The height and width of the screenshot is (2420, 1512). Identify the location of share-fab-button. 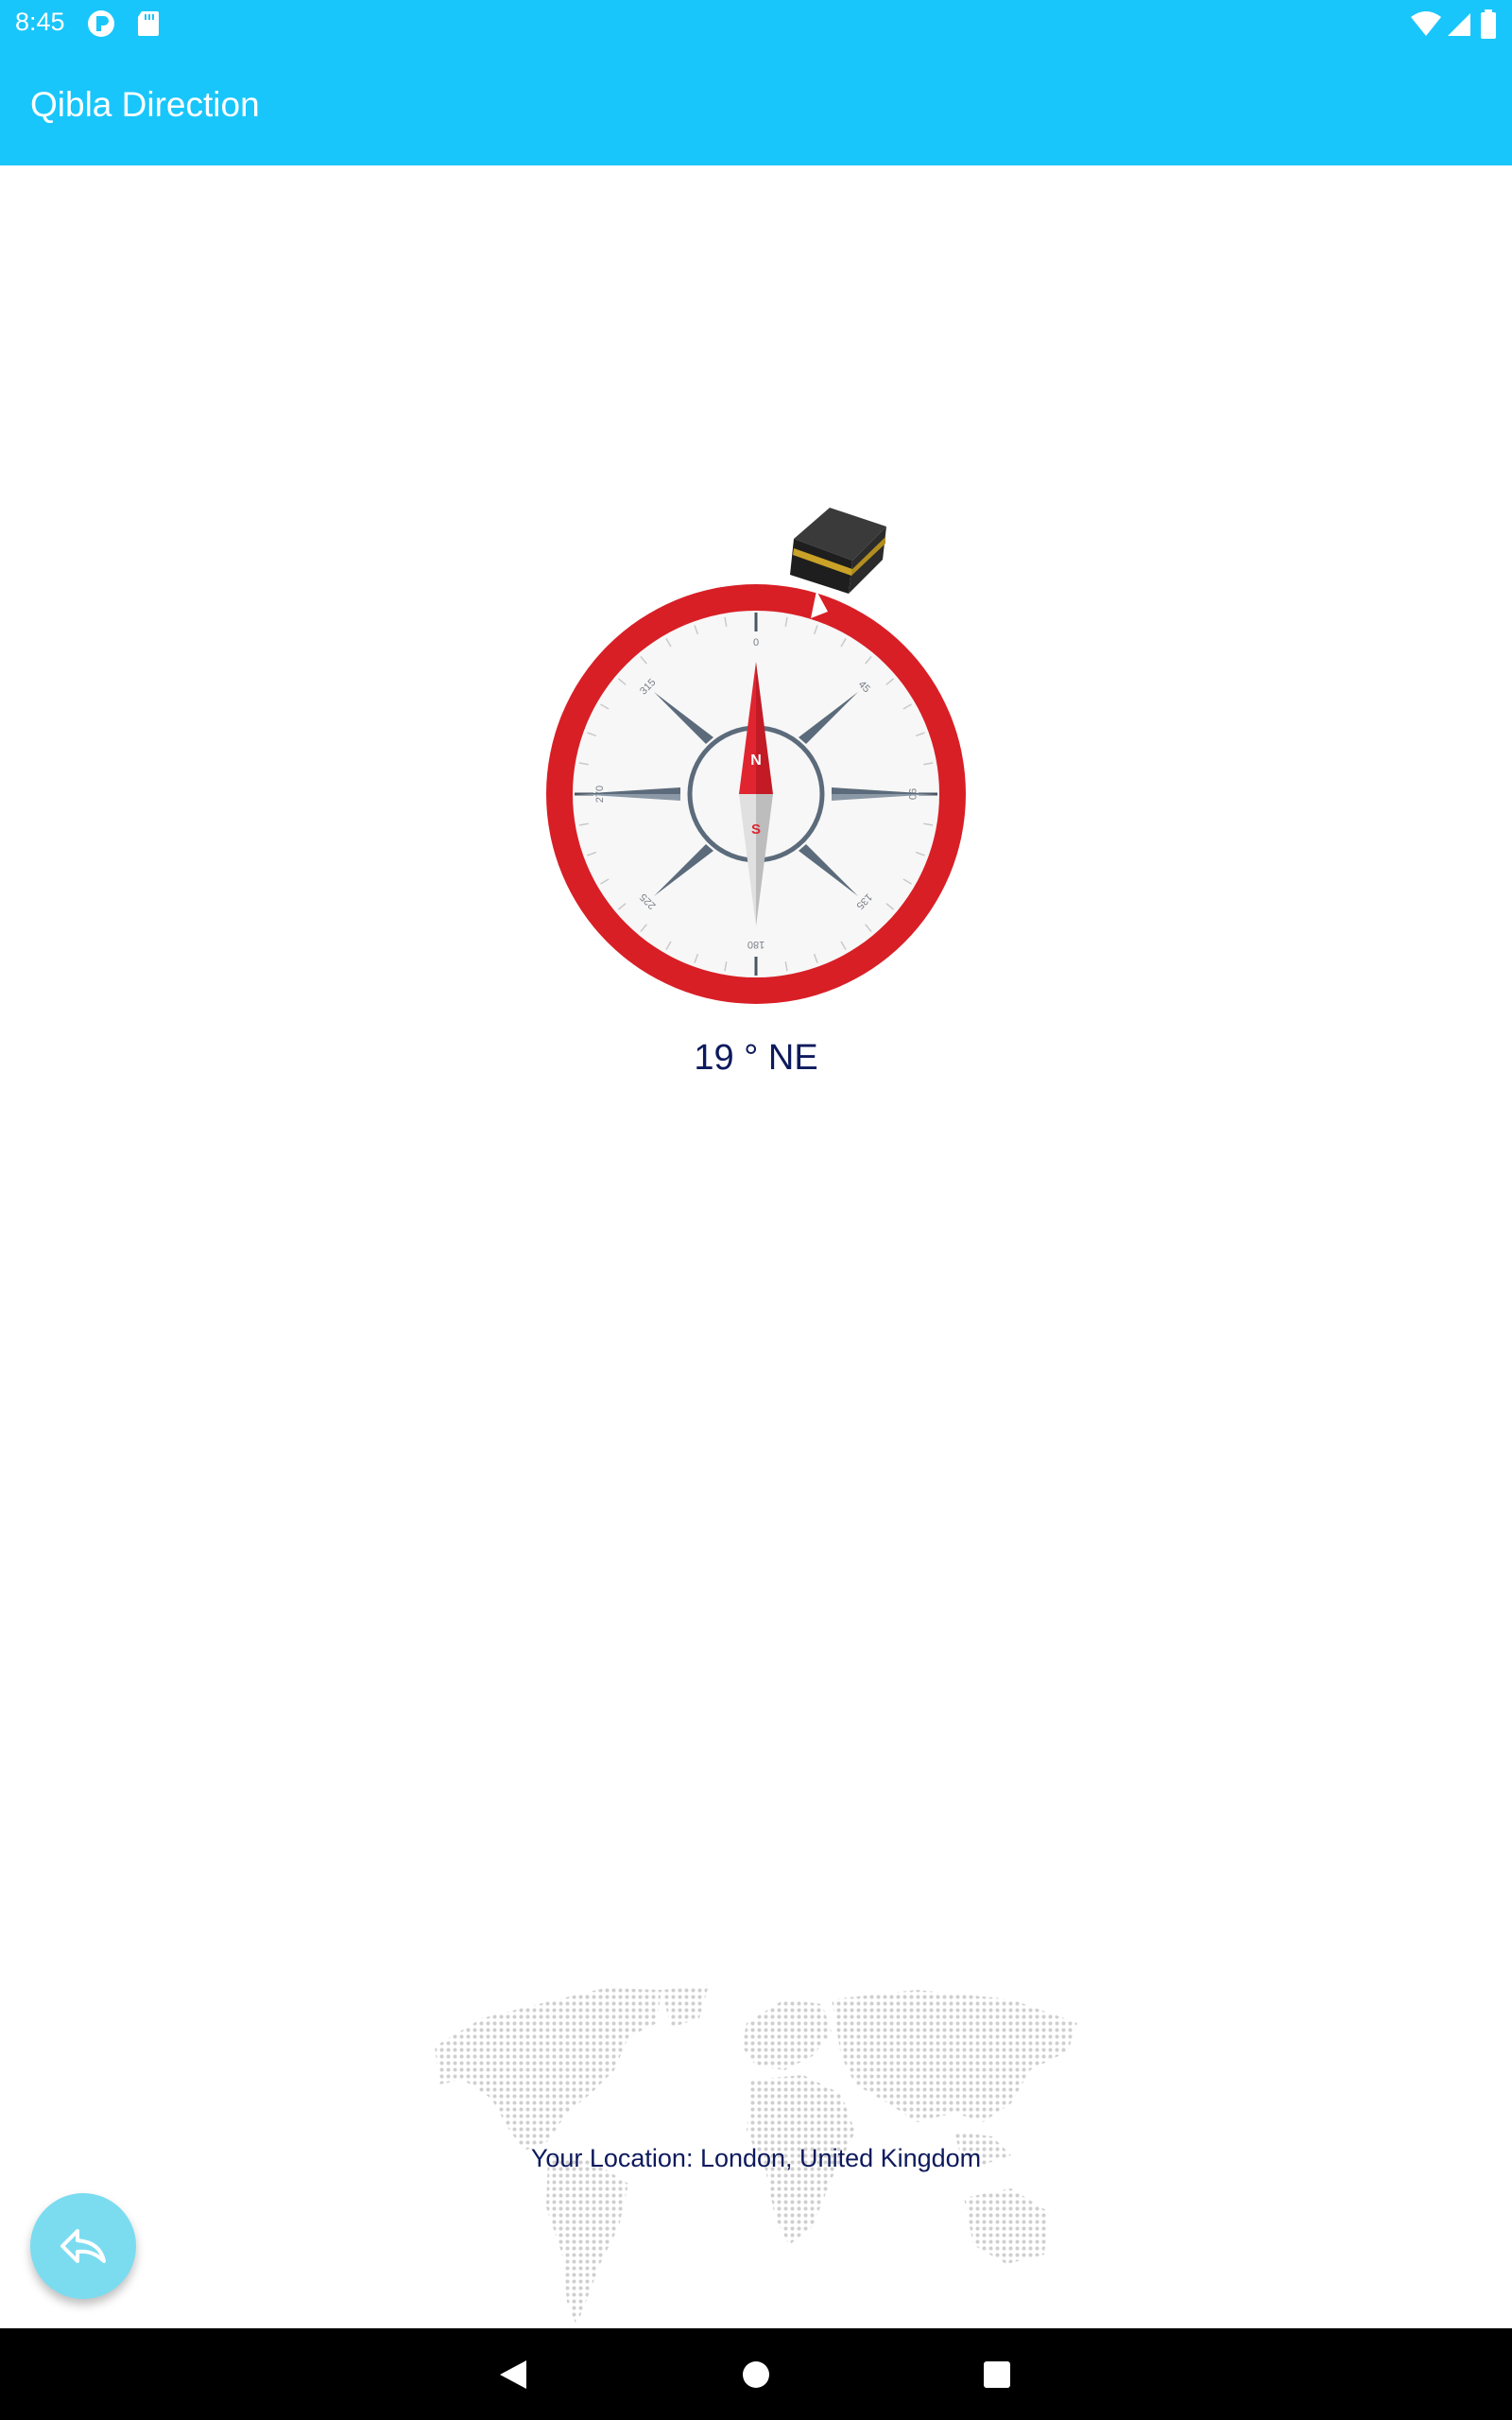
(83, 2246).